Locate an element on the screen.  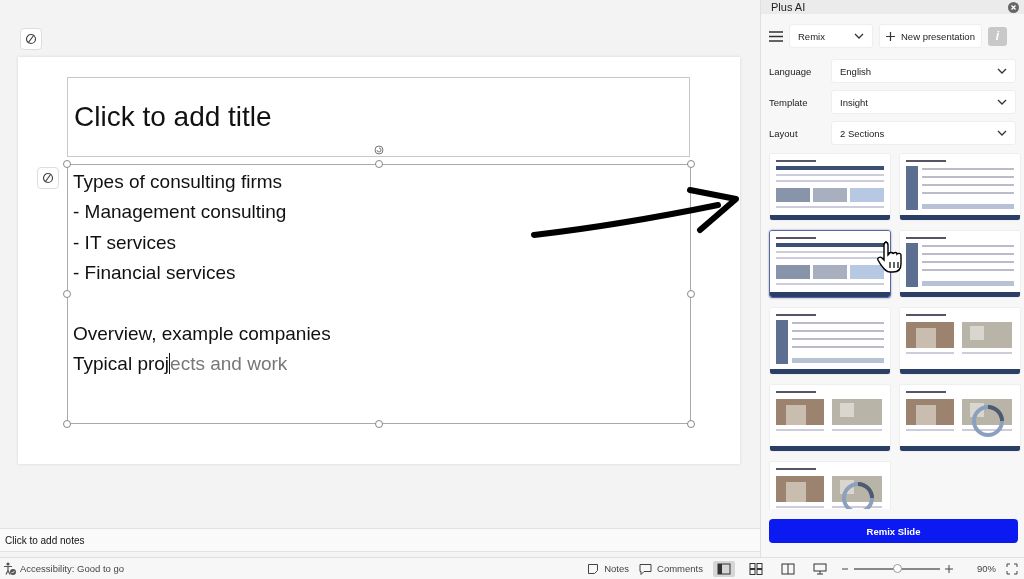
field-label: Language is located at coordinates (791, 71).